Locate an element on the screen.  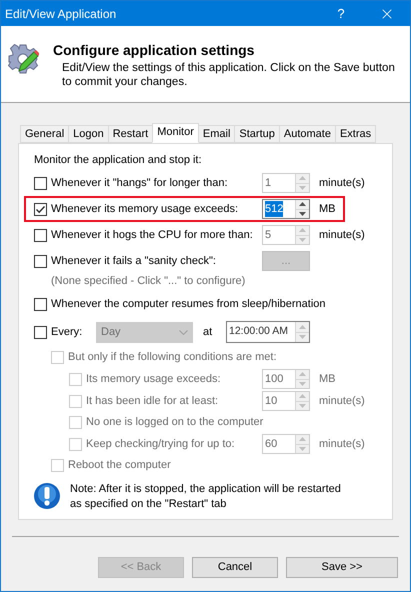
info-icon is located at coordinates (47, 496).